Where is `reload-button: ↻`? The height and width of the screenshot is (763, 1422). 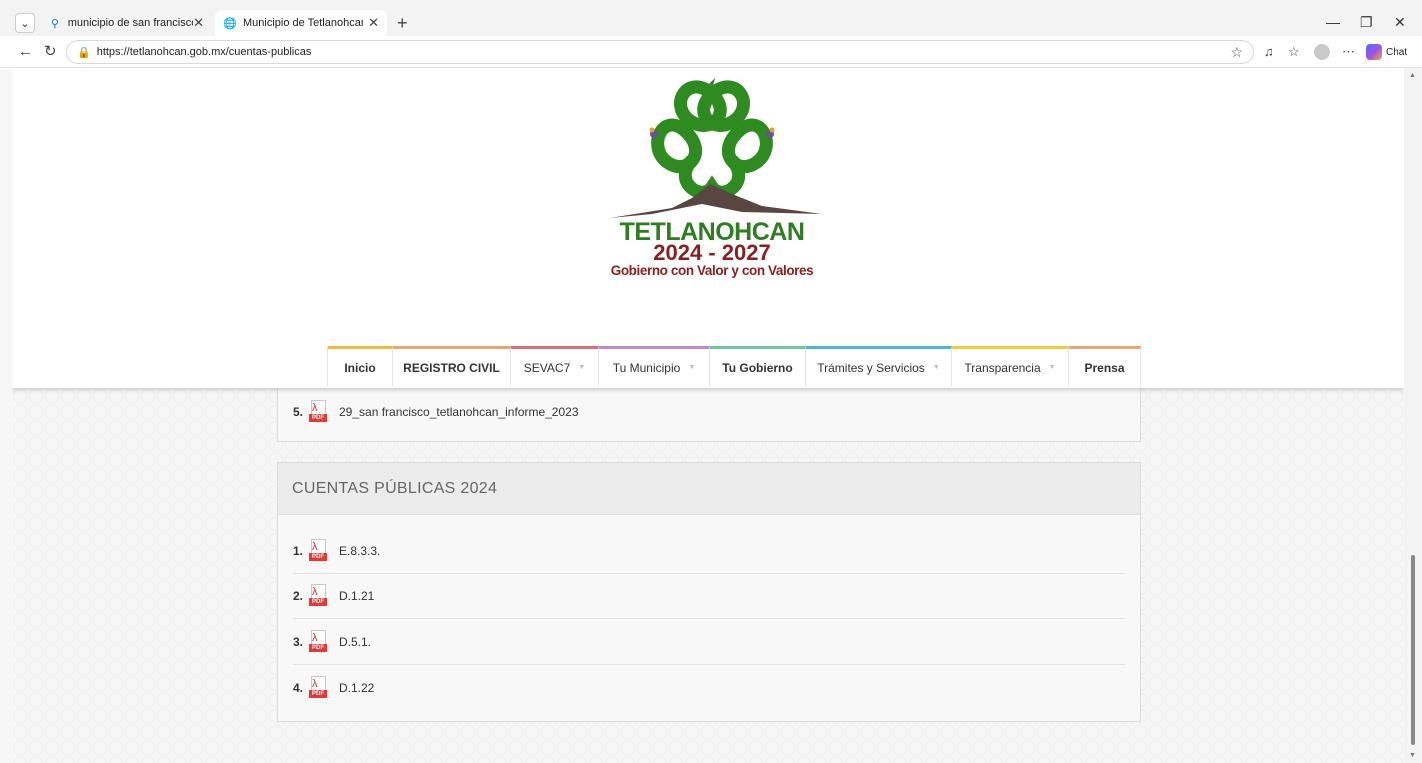 reload-button: ↻ is located at coordinates (50, 52).